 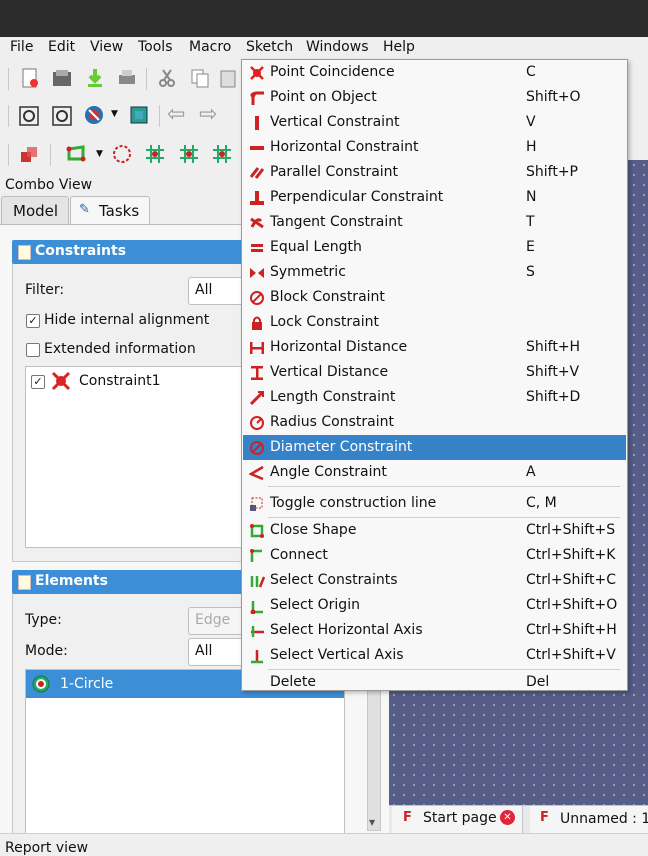 I want to click on menu-item-shortcut: E, so click(x=530, y=247).